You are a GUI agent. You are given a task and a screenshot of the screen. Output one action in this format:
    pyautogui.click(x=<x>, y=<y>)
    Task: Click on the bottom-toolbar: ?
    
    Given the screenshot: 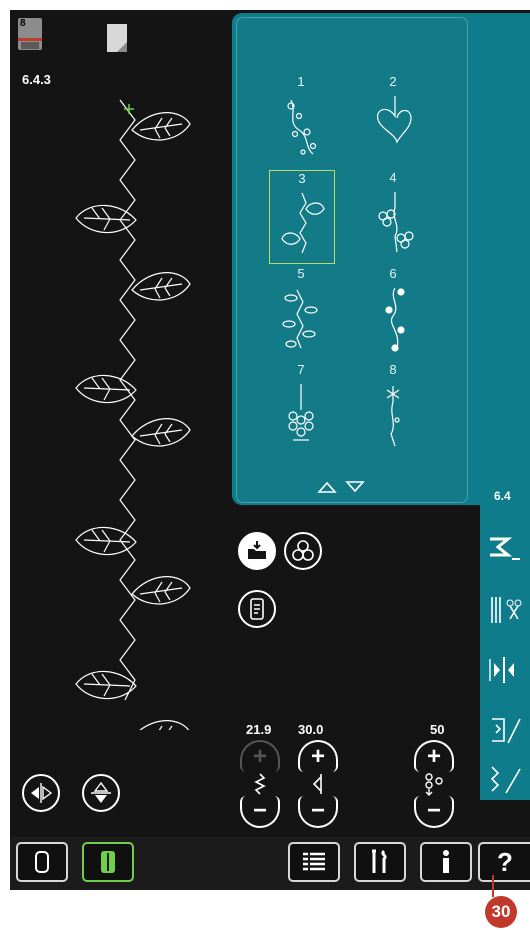 What is the action you would take?
    pyautogui.click(x=270, y=863)
    